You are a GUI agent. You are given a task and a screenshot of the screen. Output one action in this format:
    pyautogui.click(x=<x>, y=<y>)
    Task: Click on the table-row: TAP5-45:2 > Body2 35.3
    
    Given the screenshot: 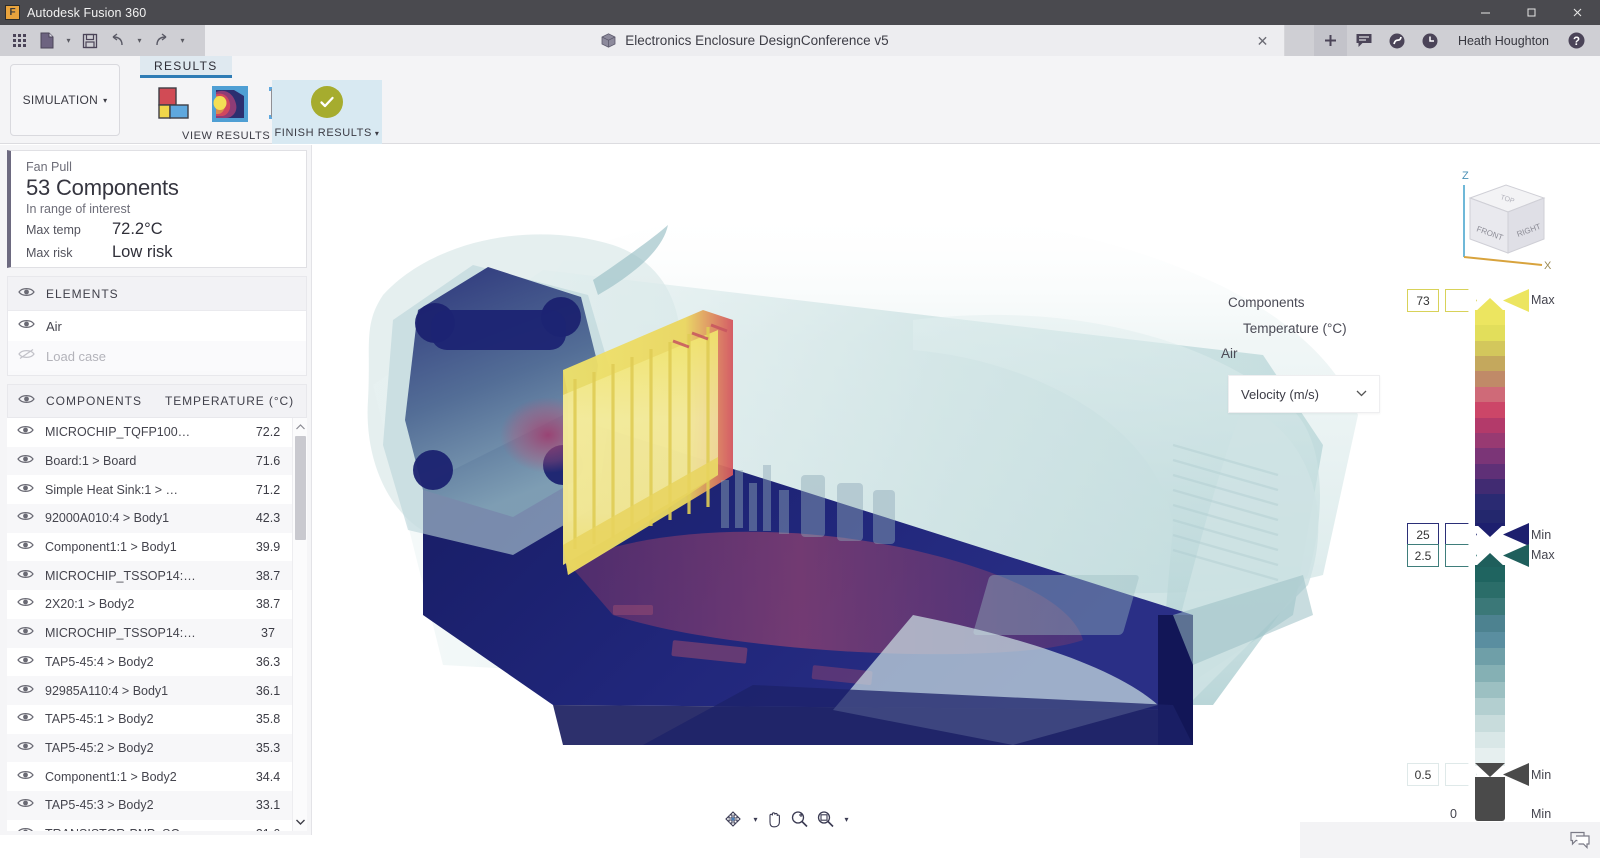 What is the action you would take?
    pyautogui.click(x=157, y=748)
    